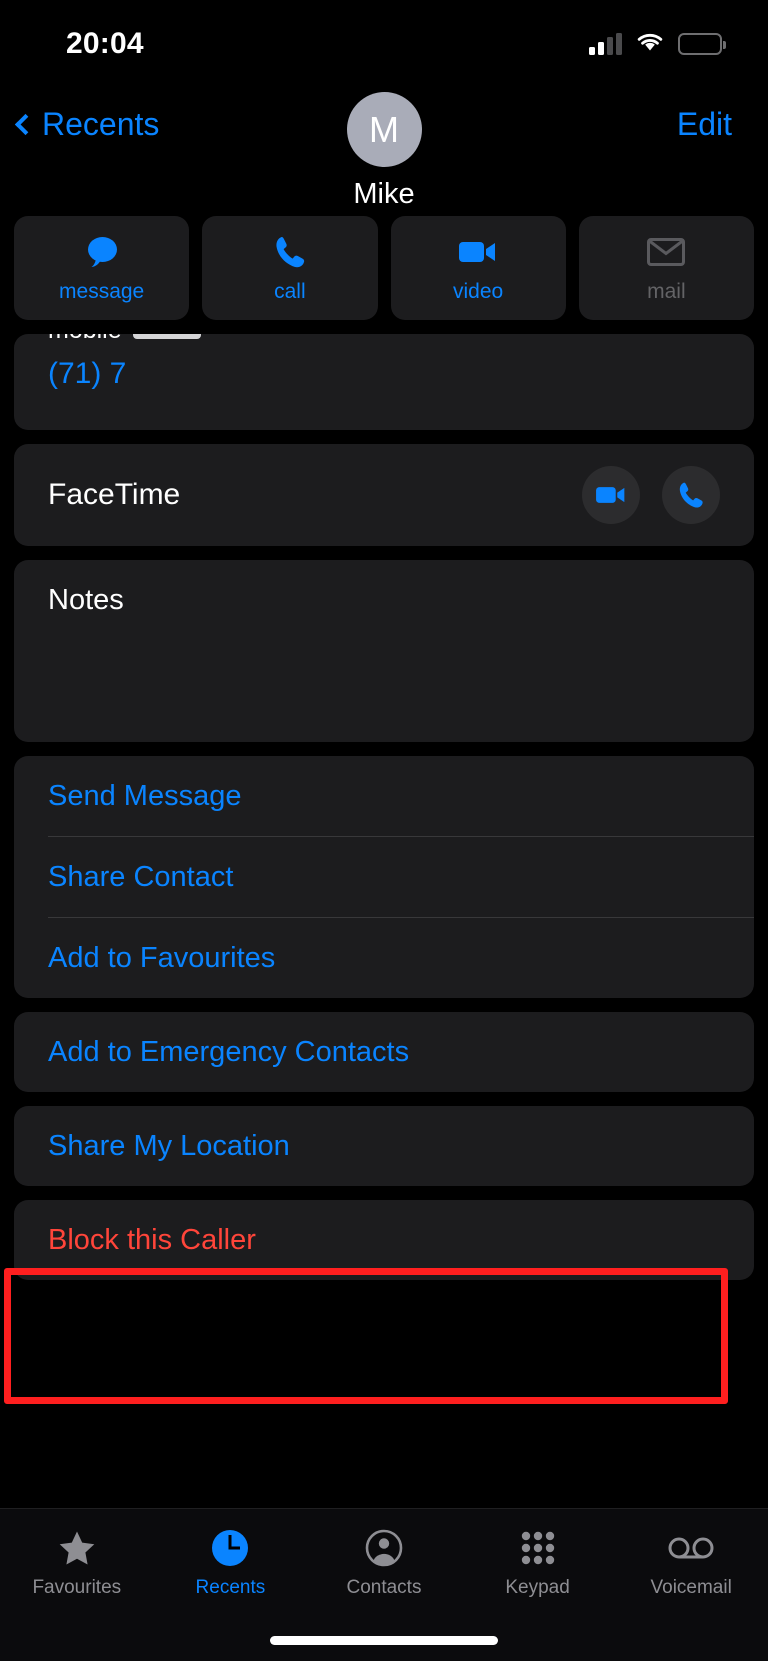  Describe the element at coordinates (77, 1548) in the screenshot. I see `star-icon` at that location.